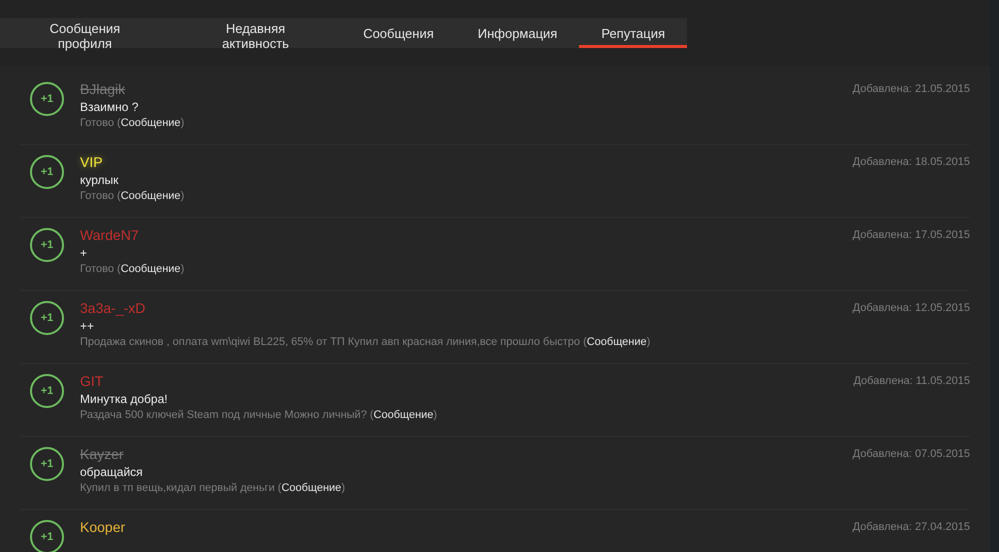  What do you see at coordinates (111, 472) in the screenshot?
I see `comment-text: обращайся` at bounding box center [111, 472].